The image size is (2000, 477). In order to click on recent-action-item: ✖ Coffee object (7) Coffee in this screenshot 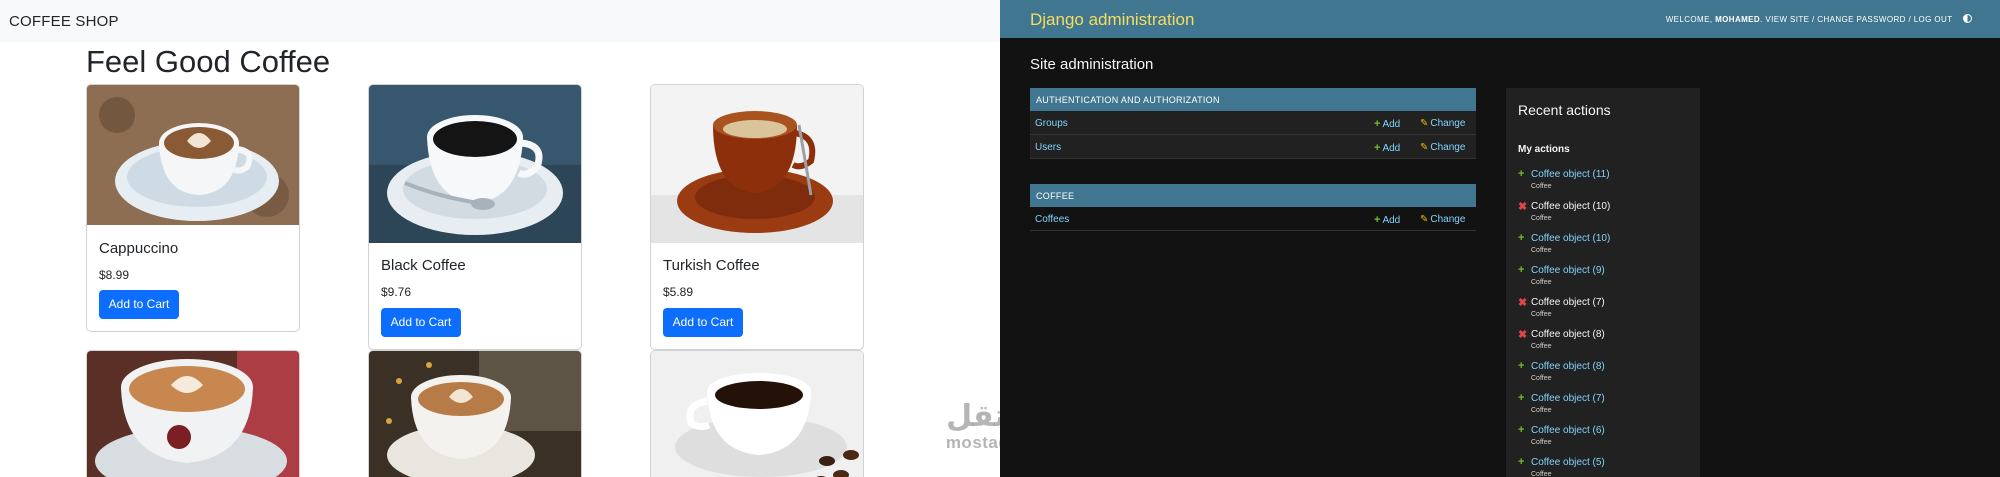, I will do `click(1608, 311)`.